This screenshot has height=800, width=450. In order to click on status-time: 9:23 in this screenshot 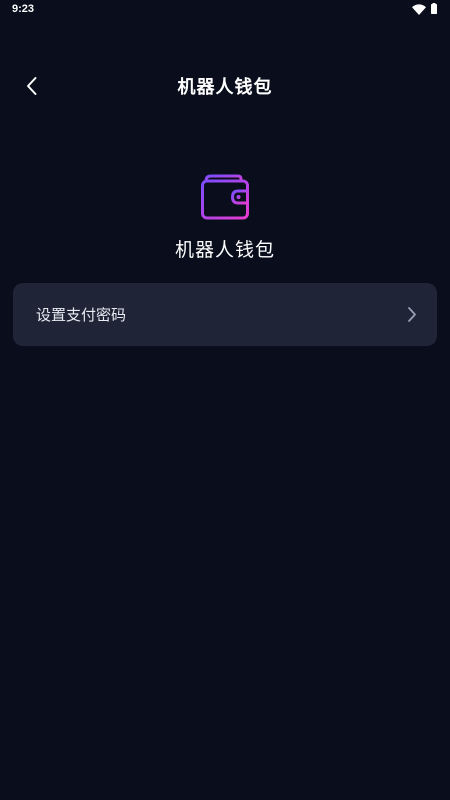, I will do `click(23, 9)`.